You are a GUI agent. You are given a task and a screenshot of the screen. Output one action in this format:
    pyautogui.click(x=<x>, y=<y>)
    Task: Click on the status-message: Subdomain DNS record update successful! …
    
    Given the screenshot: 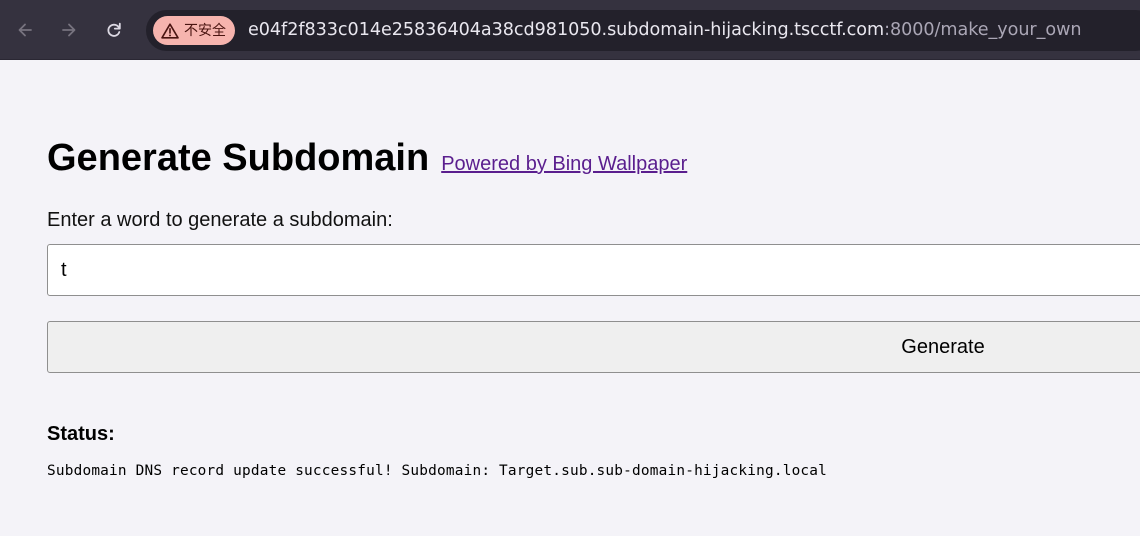 What is the action you would take?
    pyautogui.click(x=437, y=471)
    